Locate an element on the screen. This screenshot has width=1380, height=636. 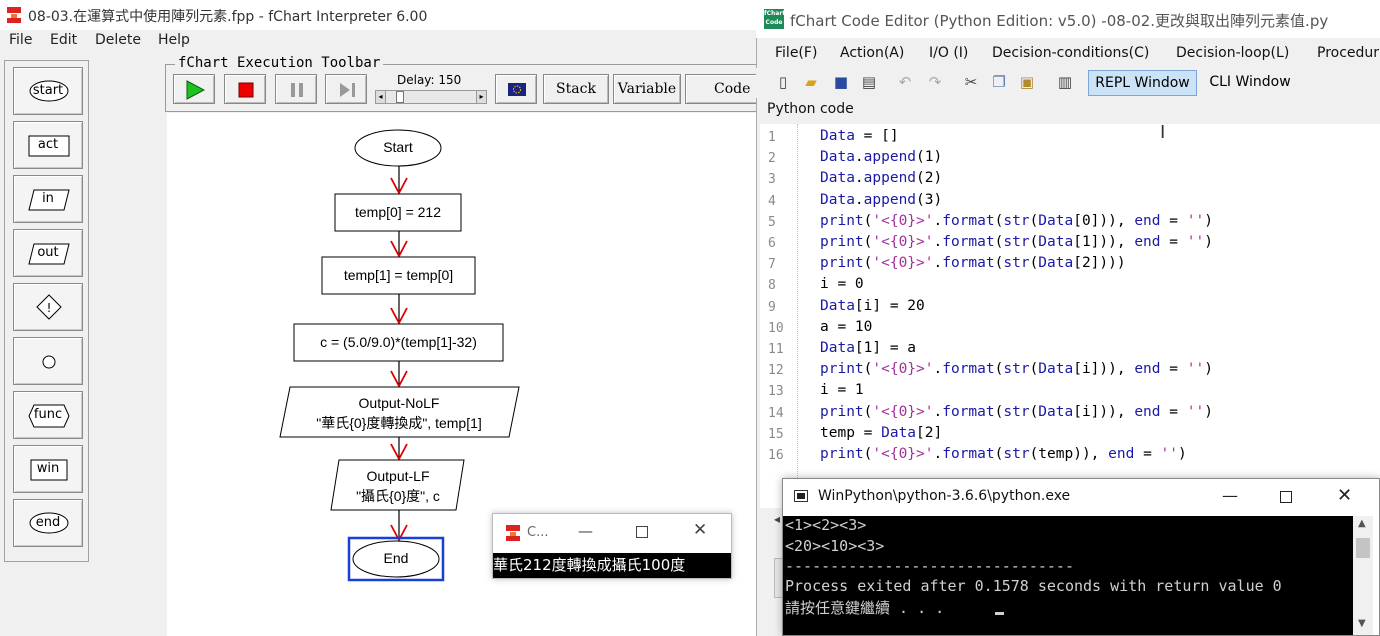
paste-icon: ▣ is located at coordinates (1027, 82).